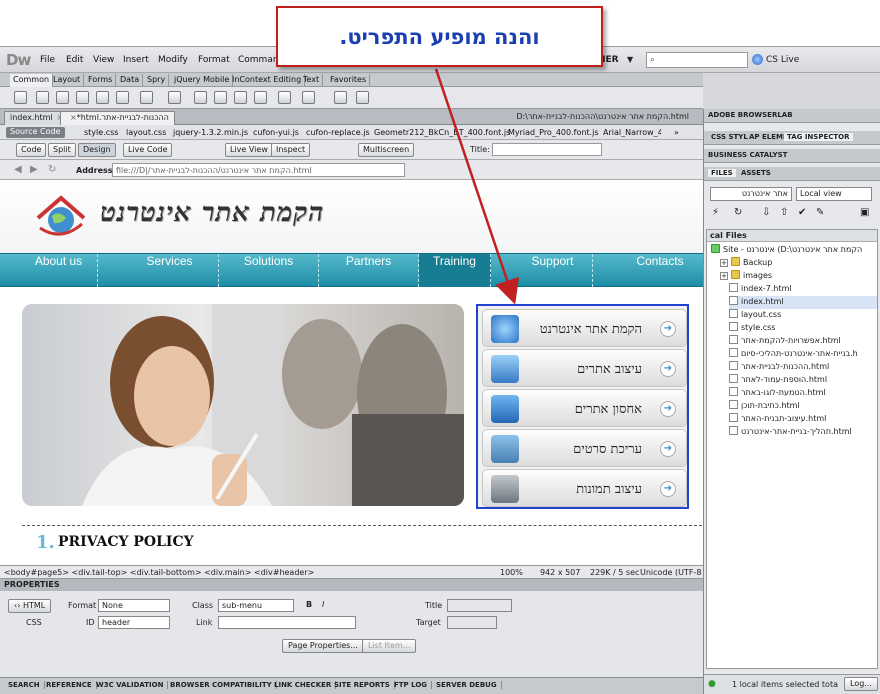 The image size is (880, 694). What do you see at coordinates (792, 156) in the screenshot?
I see `business-catalyst-header: BUSINESS CATALYST` at bounding box center [792, 156].